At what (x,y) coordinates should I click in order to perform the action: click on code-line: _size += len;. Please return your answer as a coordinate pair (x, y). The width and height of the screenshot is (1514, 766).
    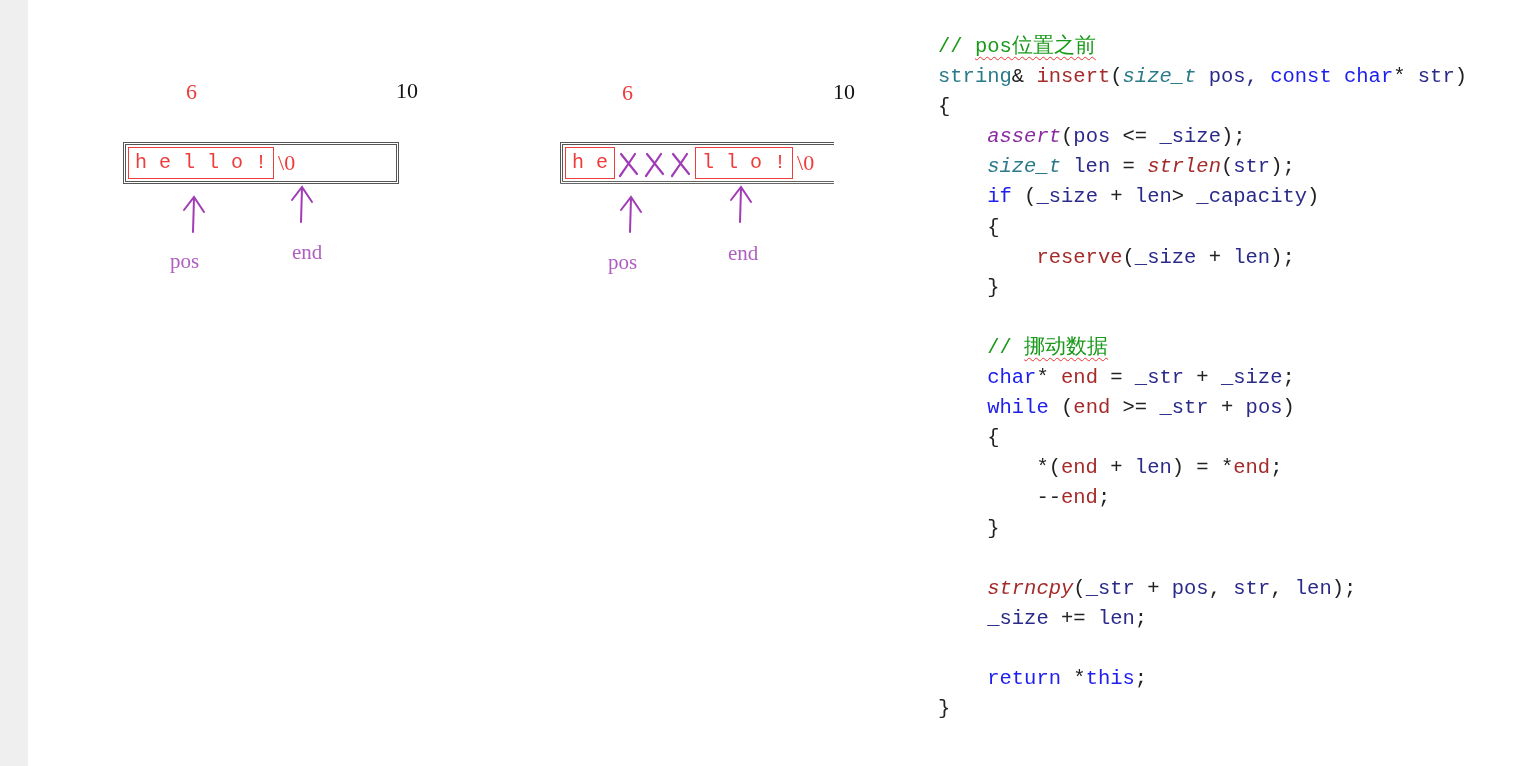
    Looking at the image, I should click on (1068, 618).